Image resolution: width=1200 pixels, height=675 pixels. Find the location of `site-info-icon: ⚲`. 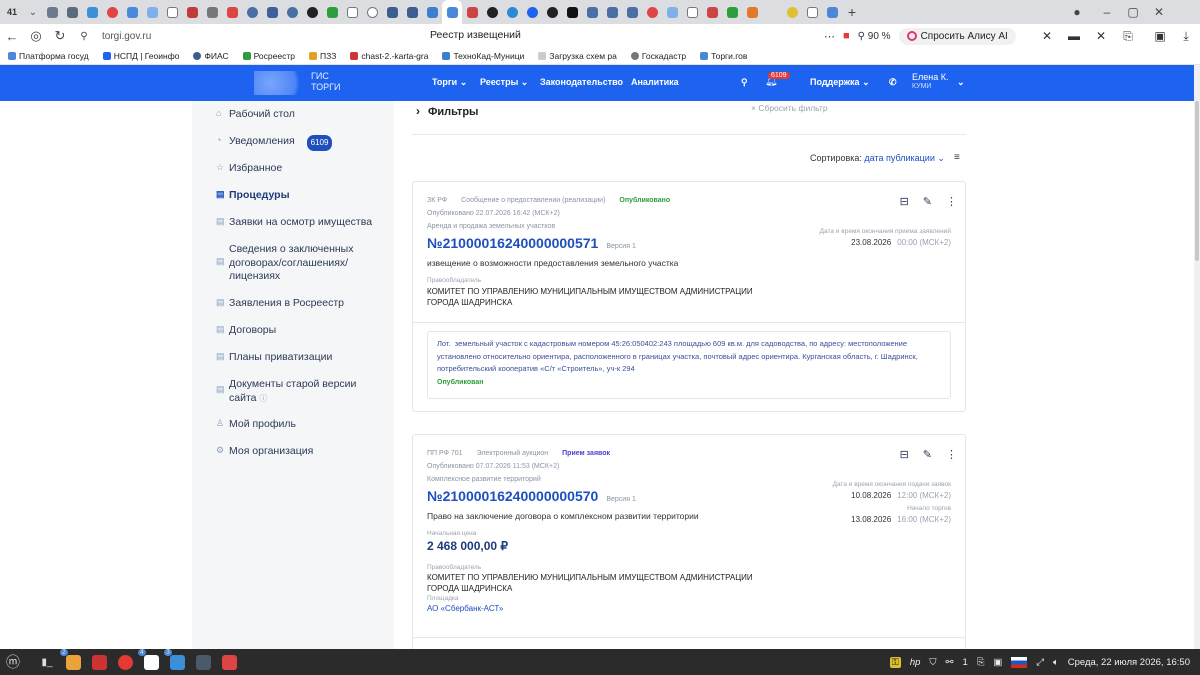

site-info-icon: ⚲ is located at coordinates (84, 36).